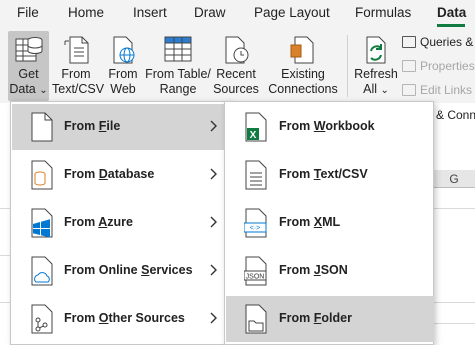  I want to click on file-icon, so click(42, 127).